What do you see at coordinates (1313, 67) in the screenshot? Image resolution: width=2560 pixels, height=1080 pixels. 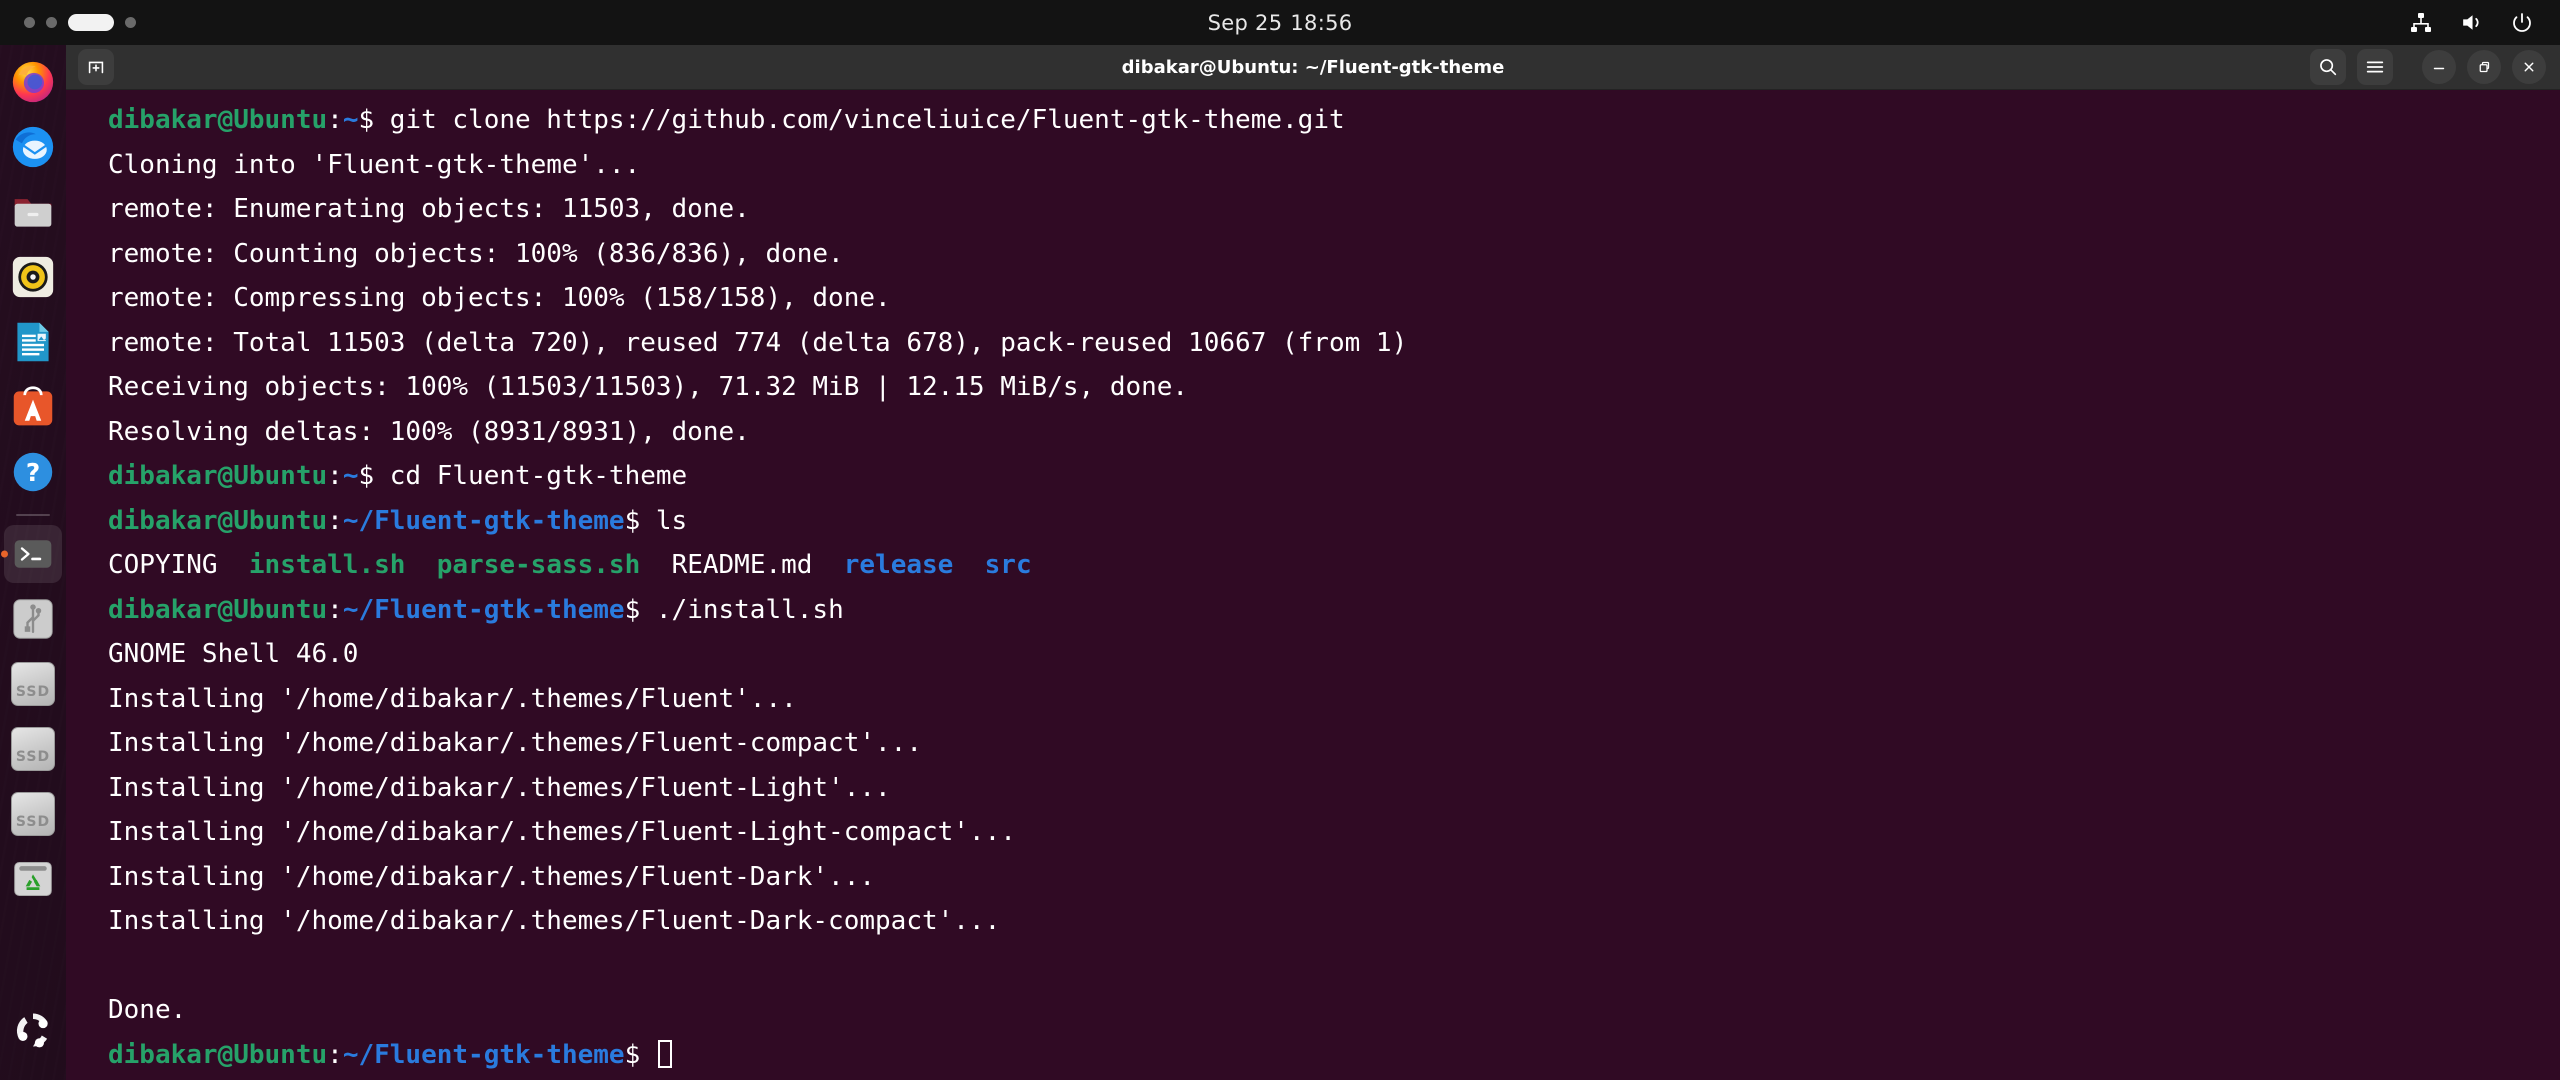 I see `window-titlebar: dibakar@Ubuntu: ~/Fluent-gtk-theme` at bounding box center [1313, 67].